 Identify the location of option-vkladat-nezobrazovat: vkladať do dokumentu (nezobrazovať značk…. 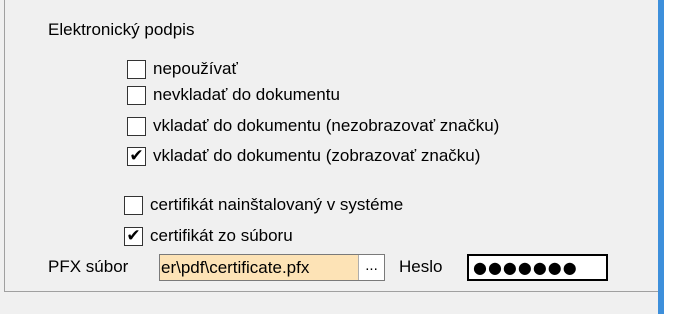
(313, 126).